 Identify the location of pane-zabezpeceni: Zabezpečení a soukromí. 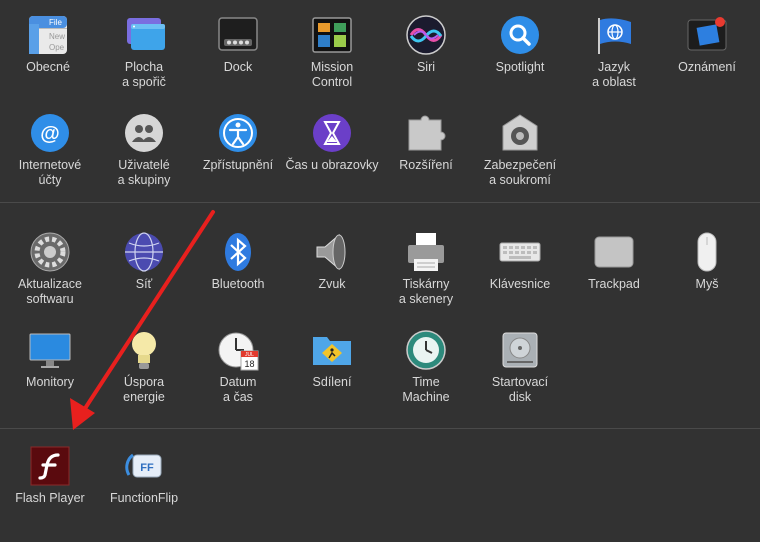
(520, 160).